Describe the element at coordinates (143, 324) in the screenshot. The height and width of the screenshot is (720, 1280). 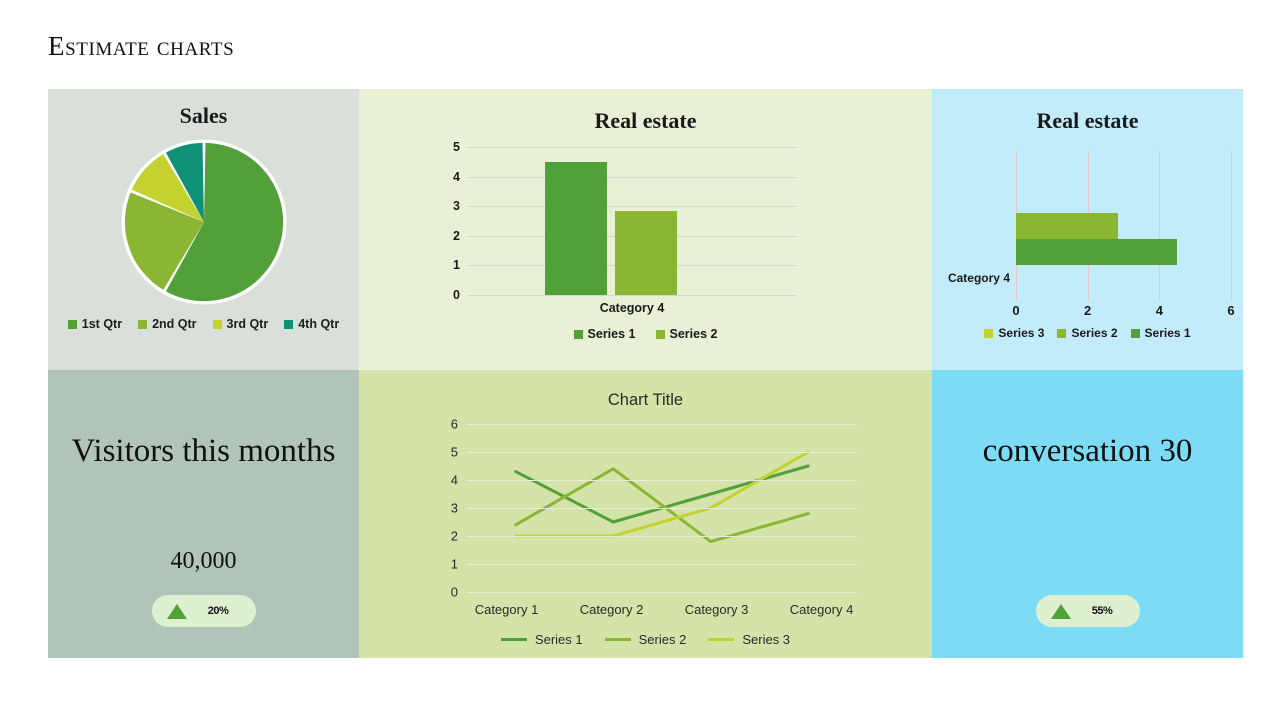
I see `legend-swatch-2nd-qtr` at that location.